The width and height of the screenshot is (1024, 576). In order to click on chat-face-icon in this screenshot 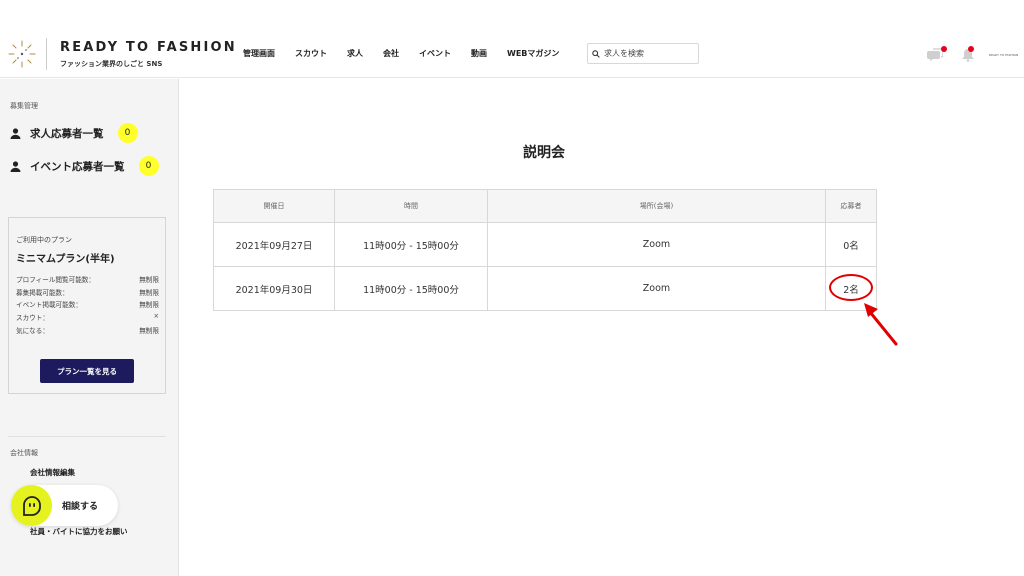, I will do `click(31, 505)`.